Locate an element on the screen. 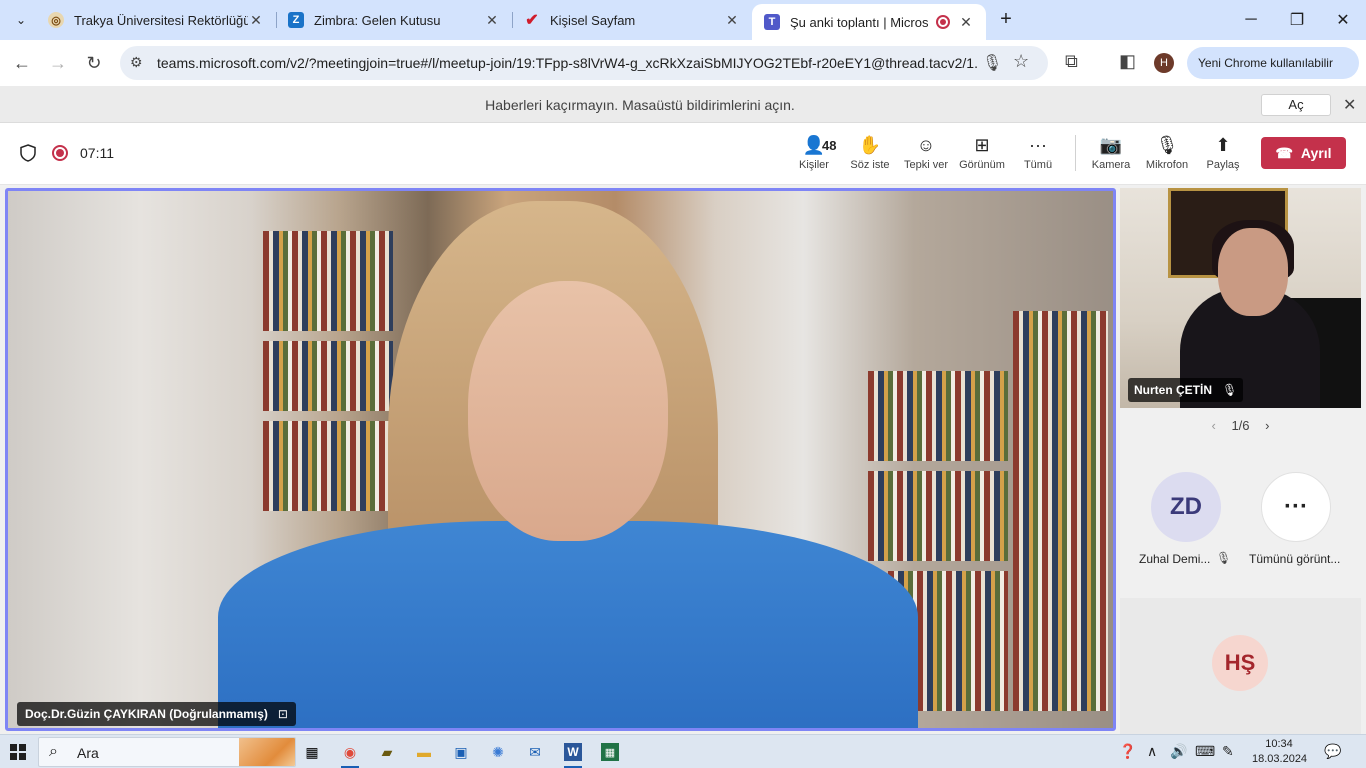 The width and height of the screenshot is (1366, 768). tab-title: Şu anki toplantı | Microsoft is located at coordinates (859, 22).